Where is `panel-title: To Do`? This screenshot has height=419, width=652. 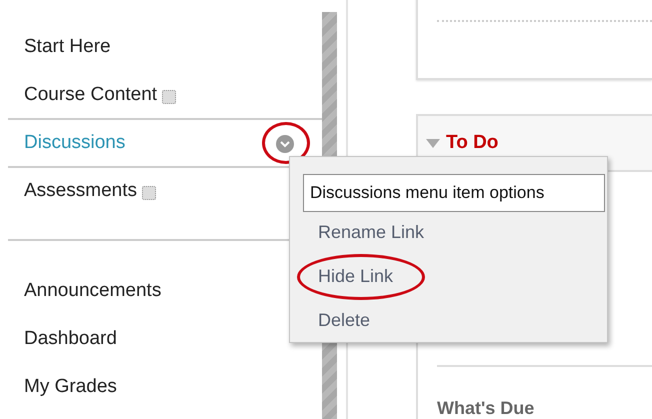 panel-title: To Do is located at coordinates (472, 142).